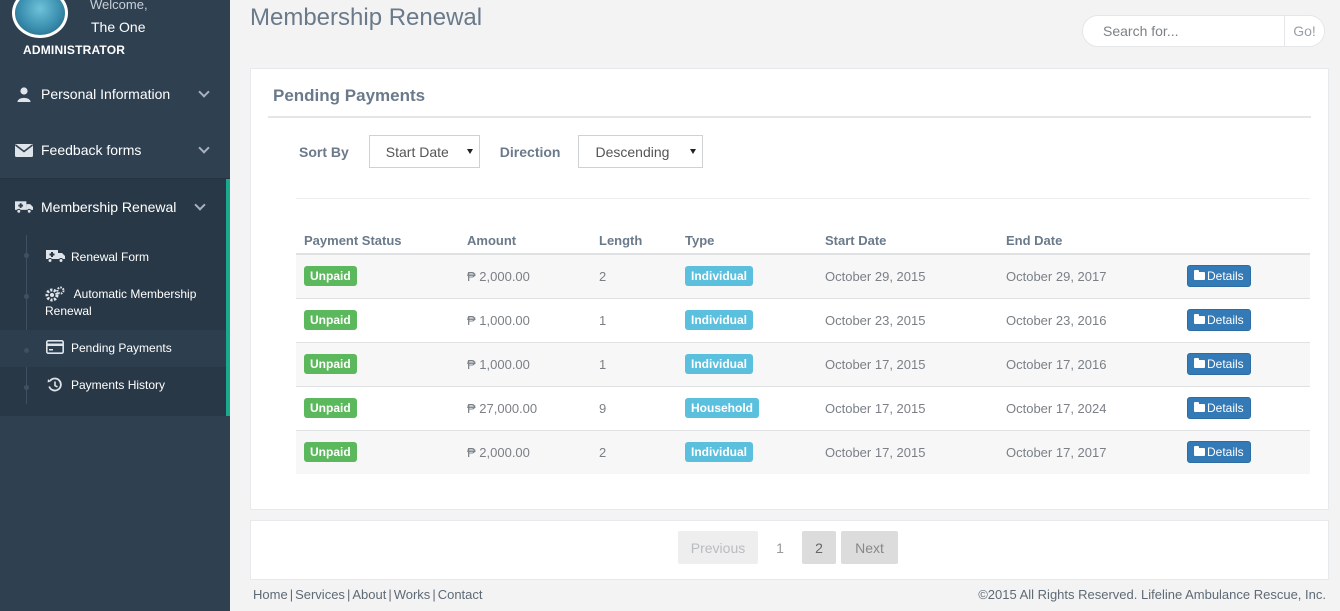  What do you see at coordinates (634, 364) in the screenshot?
I see `cell-length: 1` at bounding box center [634, 364].